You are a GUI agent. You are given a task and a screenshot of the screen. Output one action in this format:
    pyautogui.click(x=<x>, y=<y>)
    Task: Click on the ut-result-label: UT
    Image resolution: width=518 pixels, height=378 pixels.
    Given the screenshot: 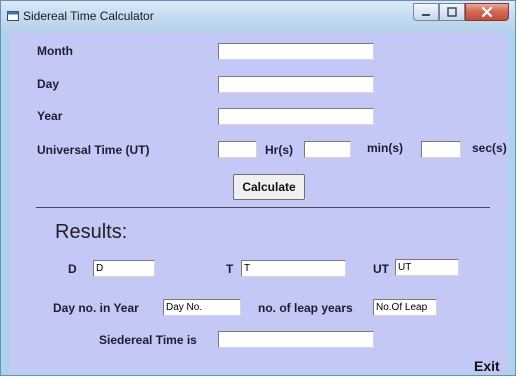 What is the action you would take?
    pyautogui.click(x=381, y=269)
    